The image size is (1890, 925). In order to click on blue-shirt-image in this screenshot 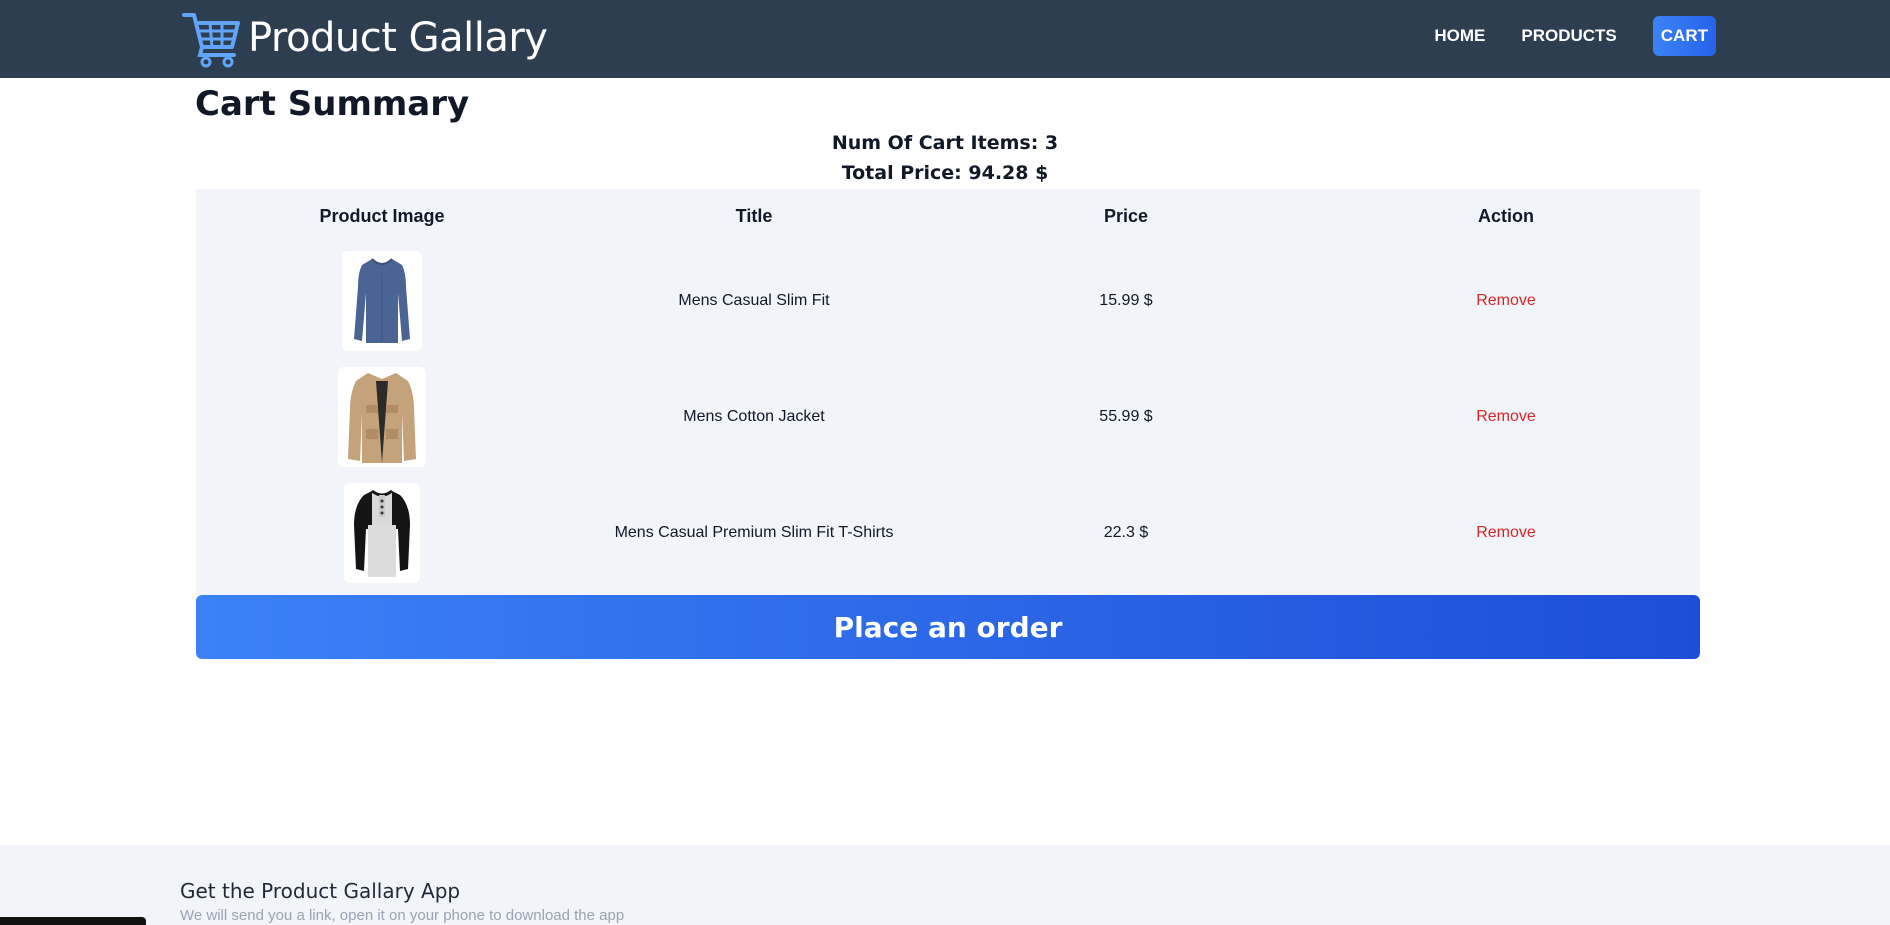, I will do `click(382, 300)`.